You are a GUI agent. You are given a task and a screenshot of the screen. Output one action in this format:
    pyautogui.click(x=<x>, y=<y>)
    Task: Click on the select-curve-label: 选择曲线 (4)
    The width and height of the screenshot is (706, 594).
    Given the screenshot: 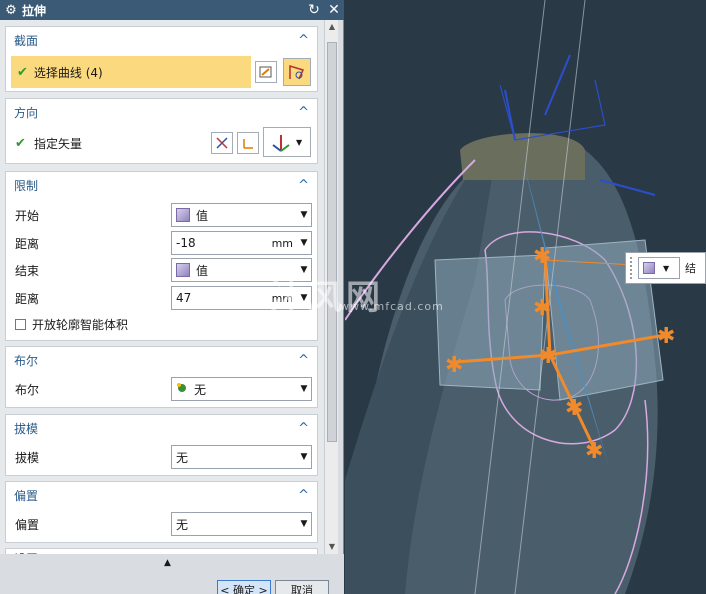 What is the action you would take?
    pyautogui.click(x=68, y=72)
    